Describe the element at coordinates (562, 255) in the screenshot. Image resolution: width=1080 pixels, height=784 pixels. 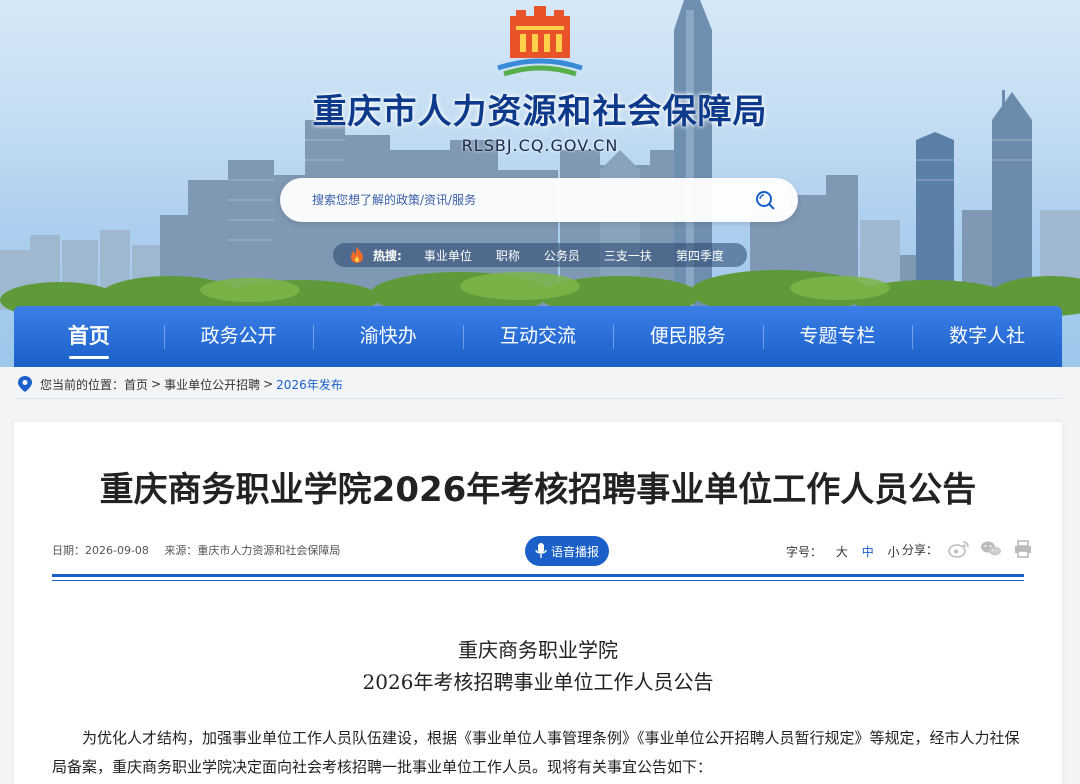
I see `hot-tag-gongwuyuan: 公务员` at that location.